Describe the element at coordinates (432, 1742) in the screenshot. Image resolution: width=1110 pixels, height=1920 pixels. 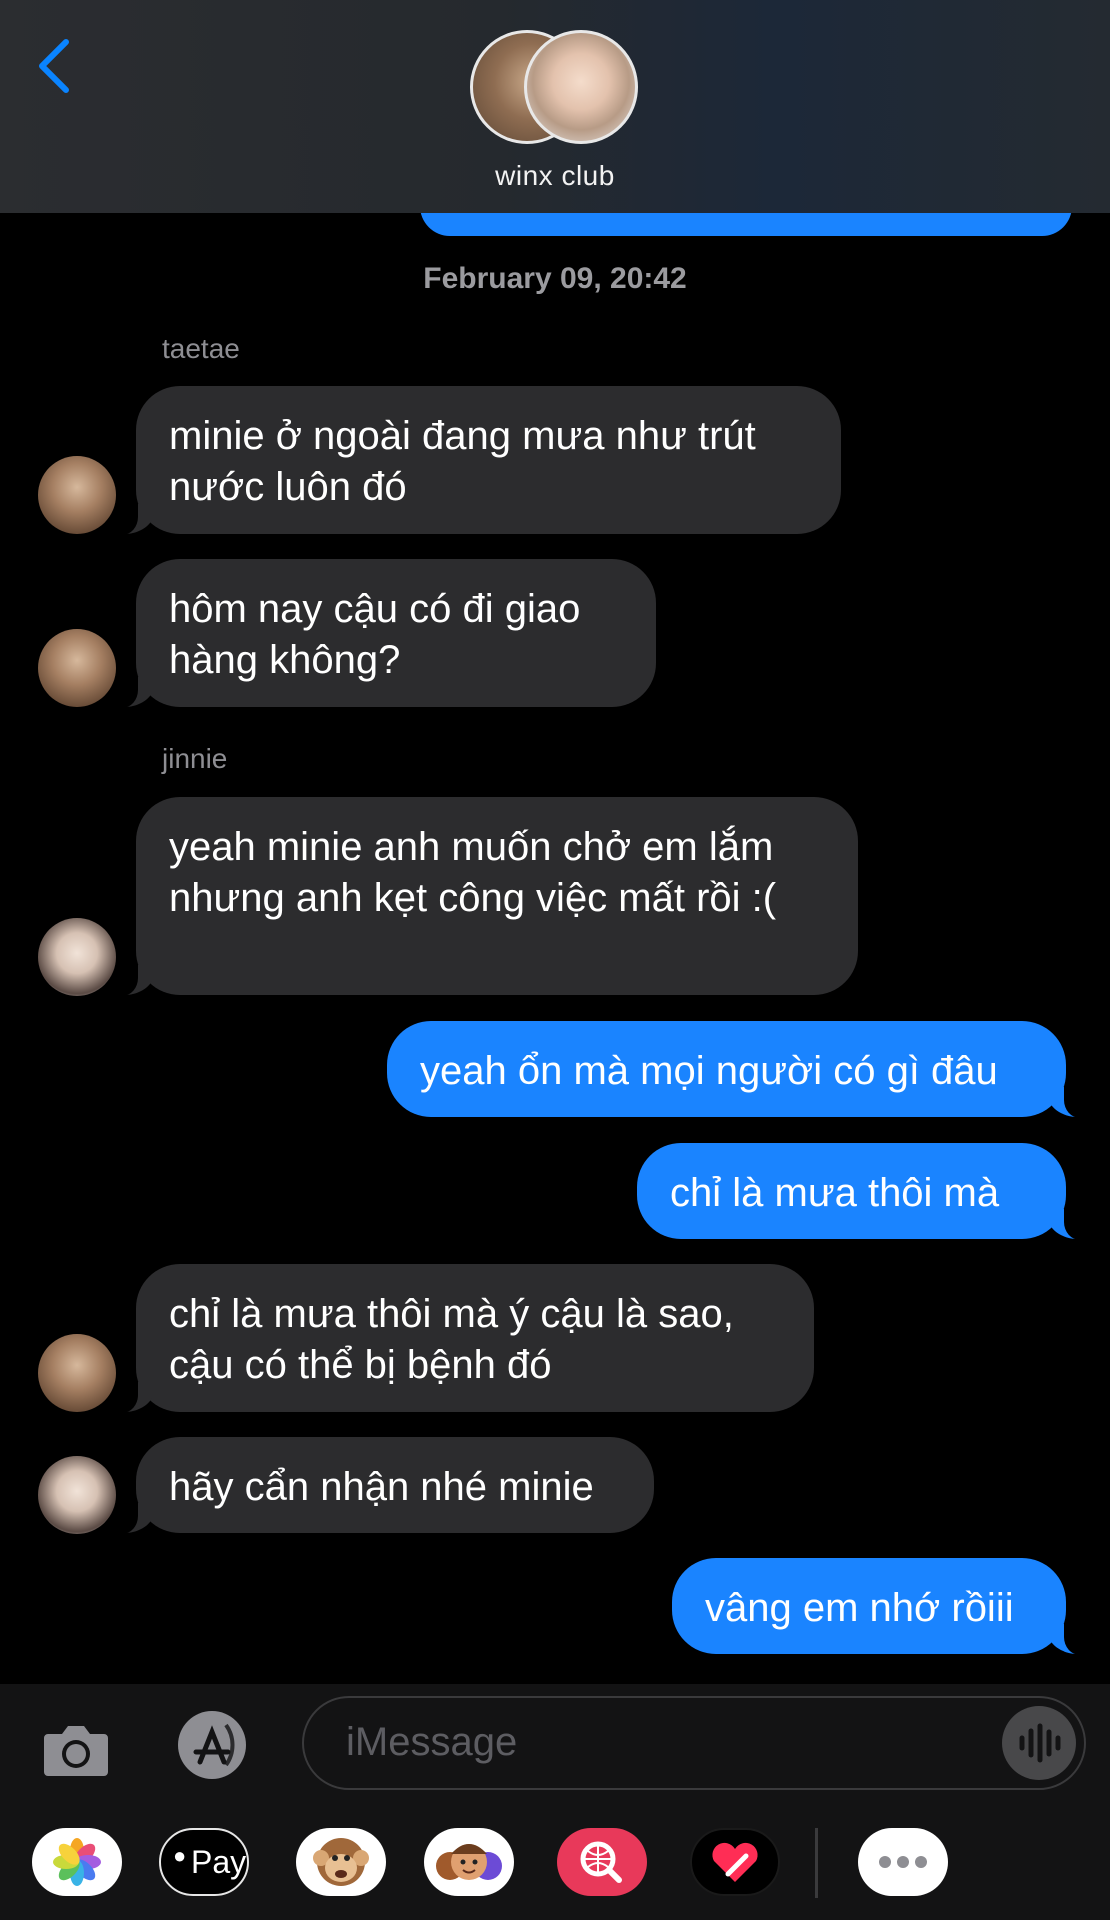
I see `imessage-placeholder: iMessage` at that location.